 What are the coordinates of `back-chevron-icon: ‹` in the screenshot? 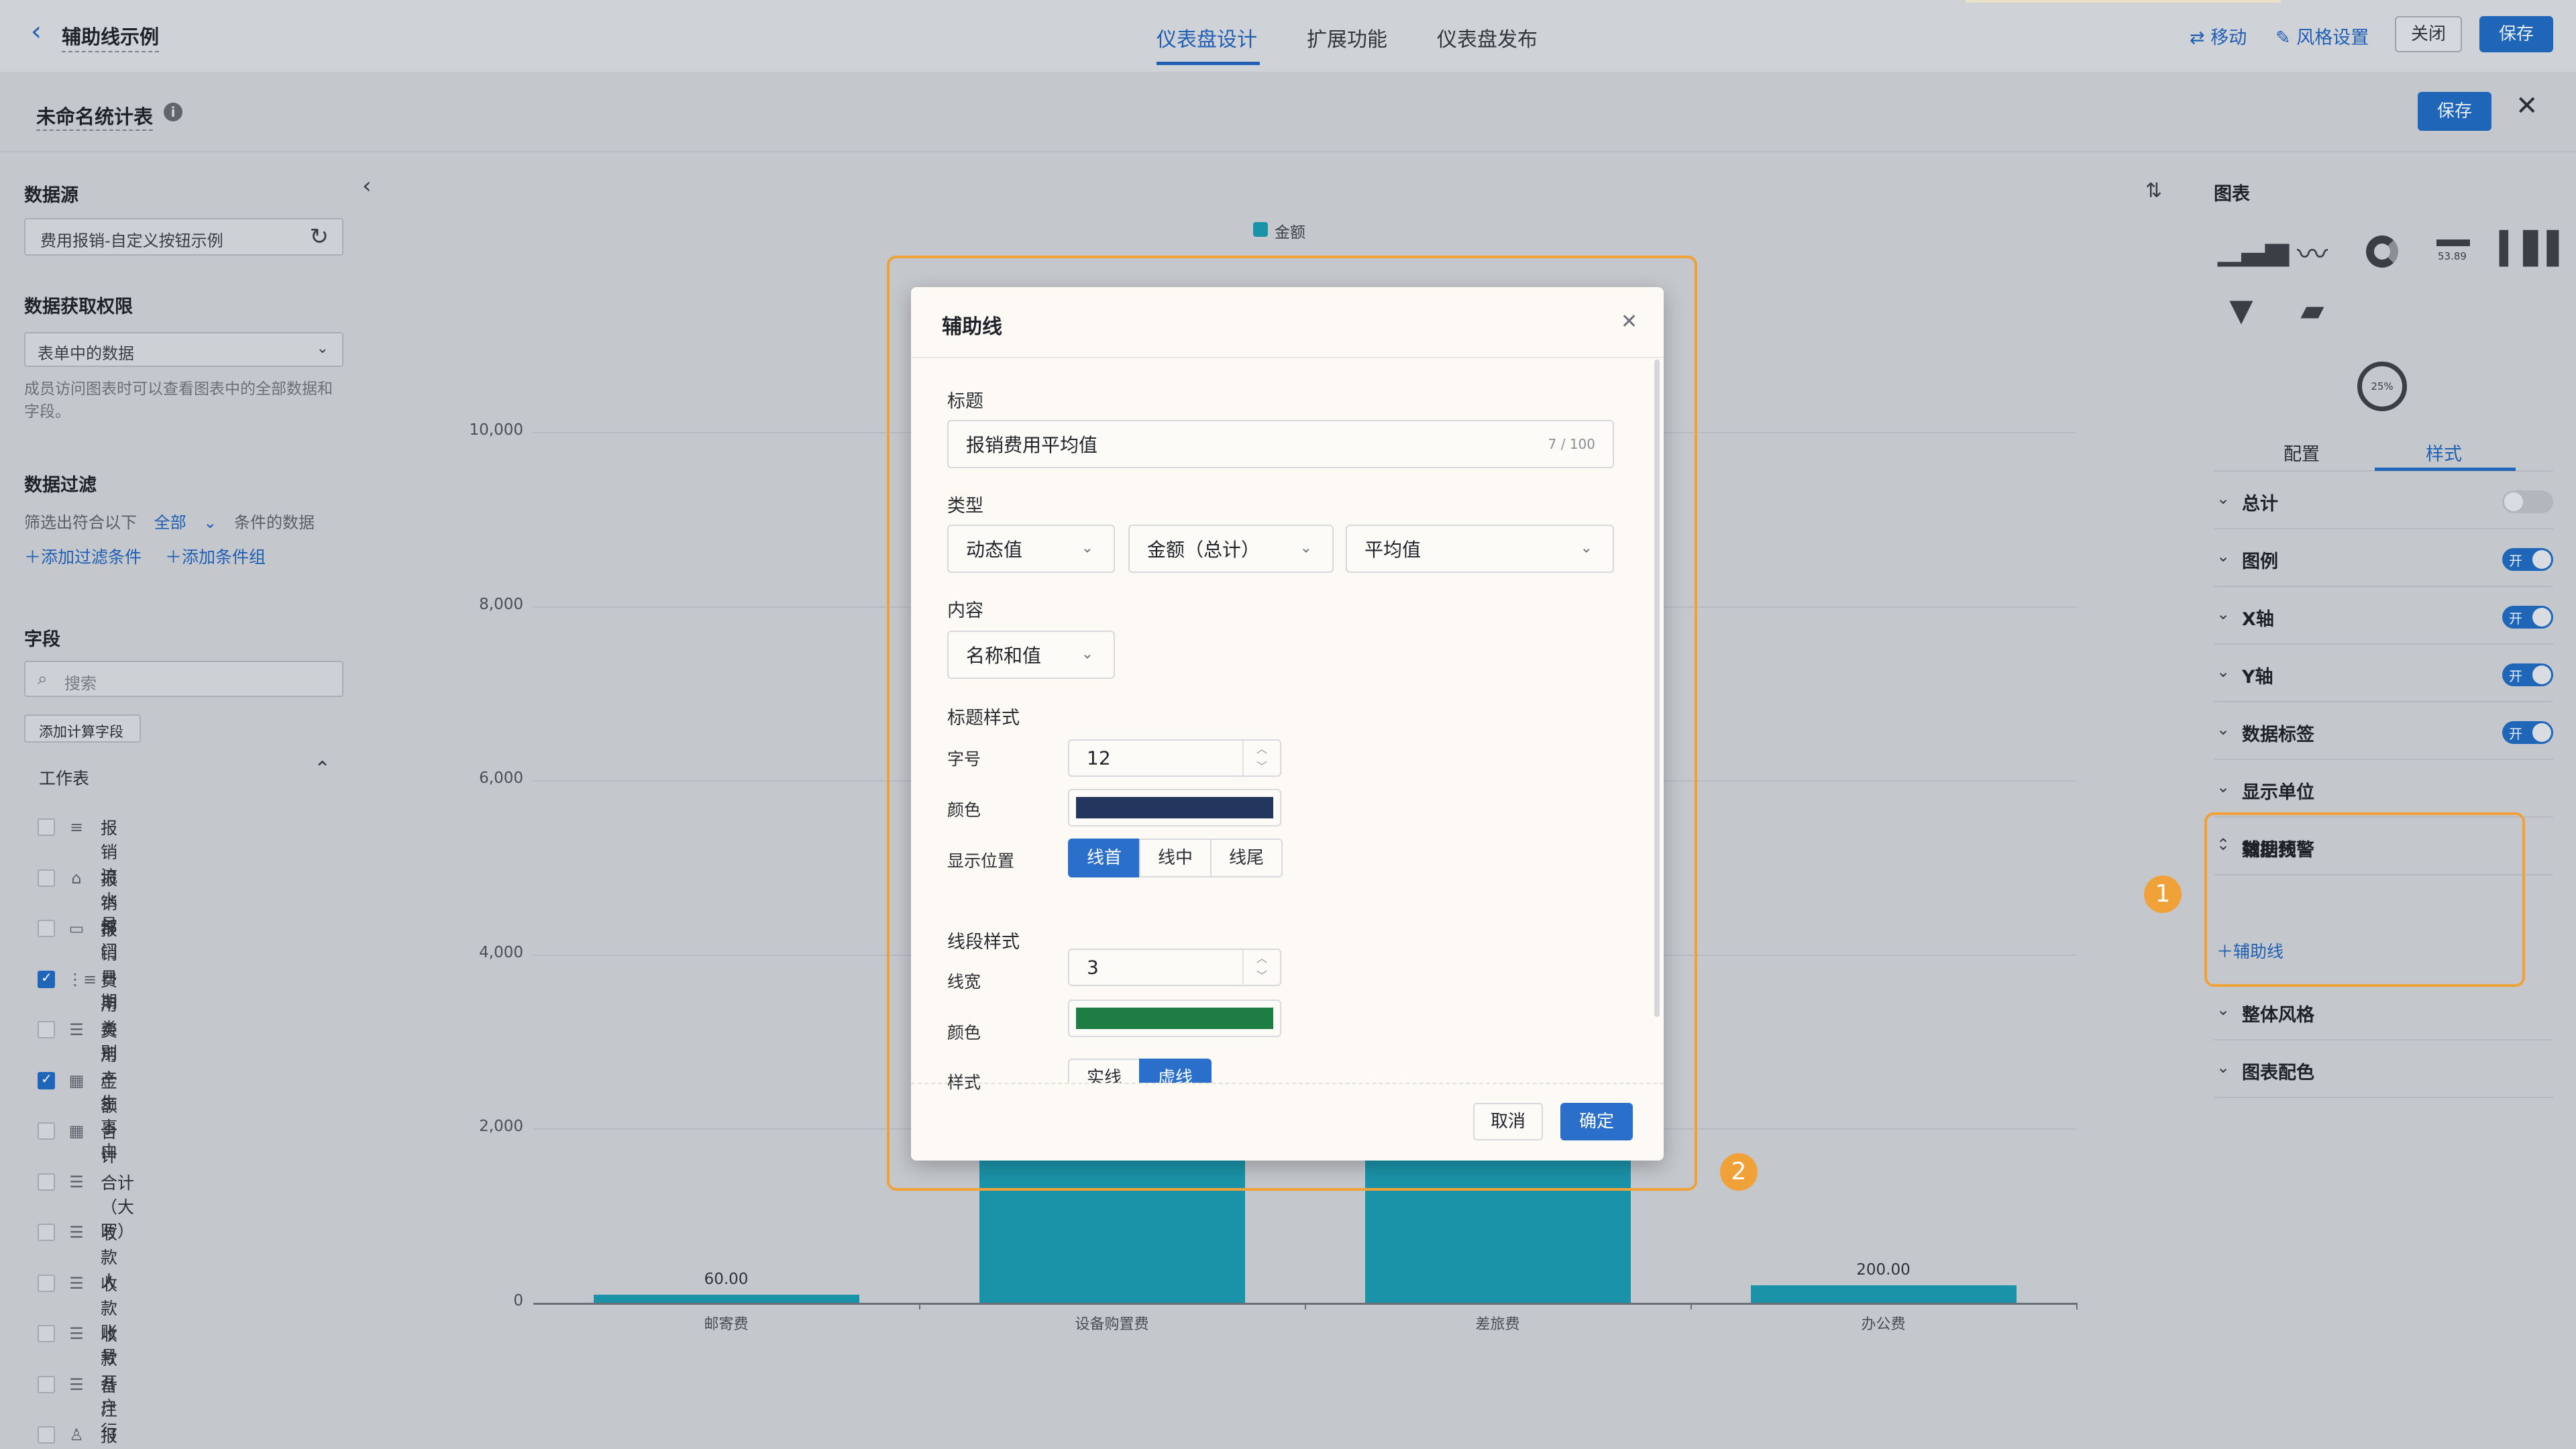 It's located at (36, 31).